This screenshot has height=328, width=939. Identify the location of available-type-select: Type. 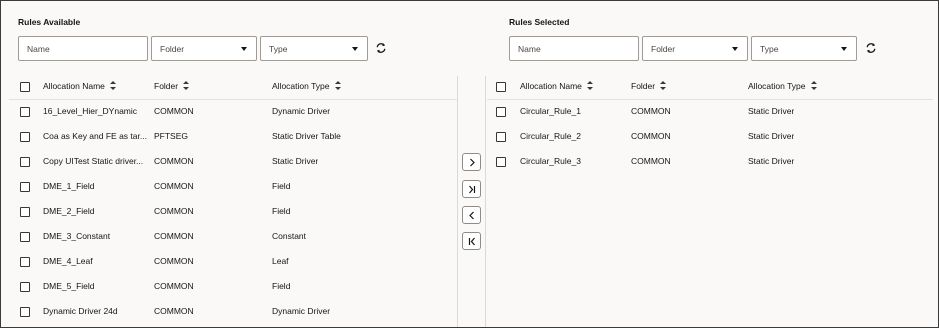
(314, 48).